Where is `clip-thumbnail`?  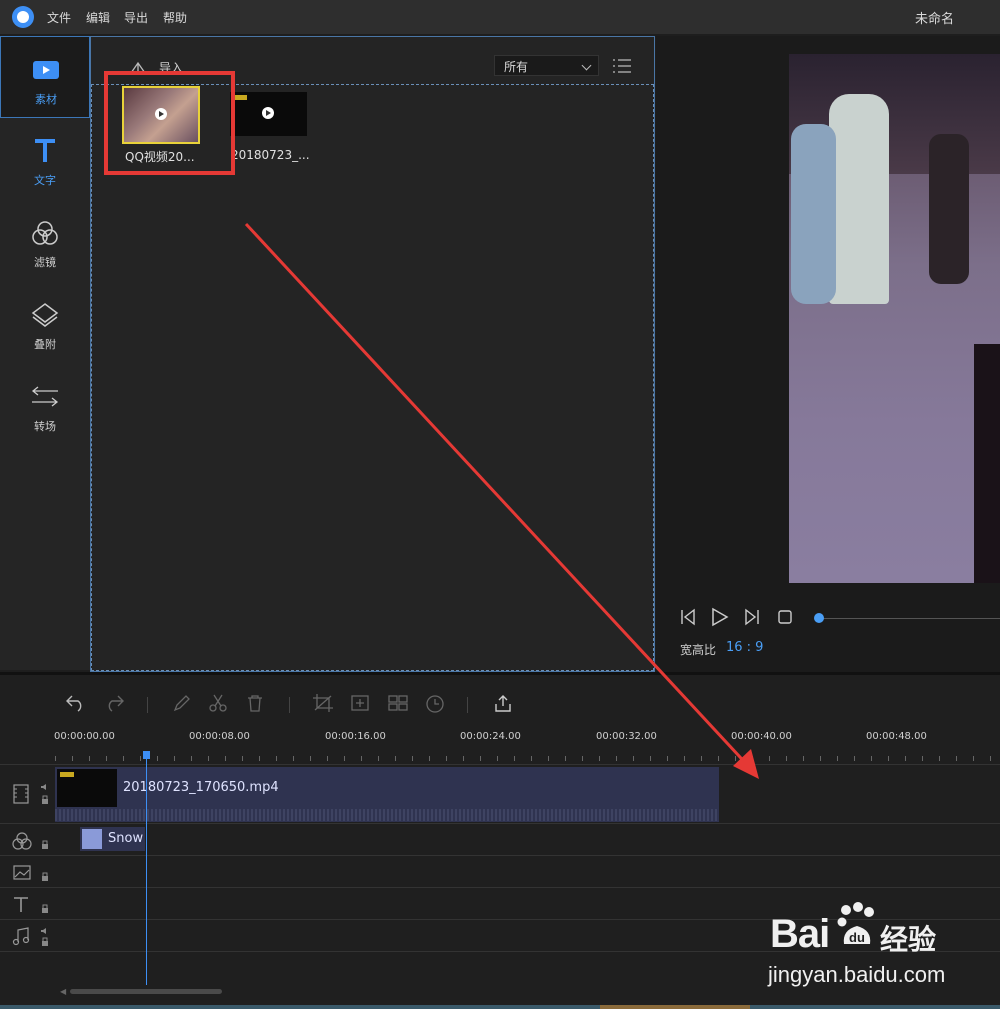 clip-thumbnail is located at coordinates (87, 788).